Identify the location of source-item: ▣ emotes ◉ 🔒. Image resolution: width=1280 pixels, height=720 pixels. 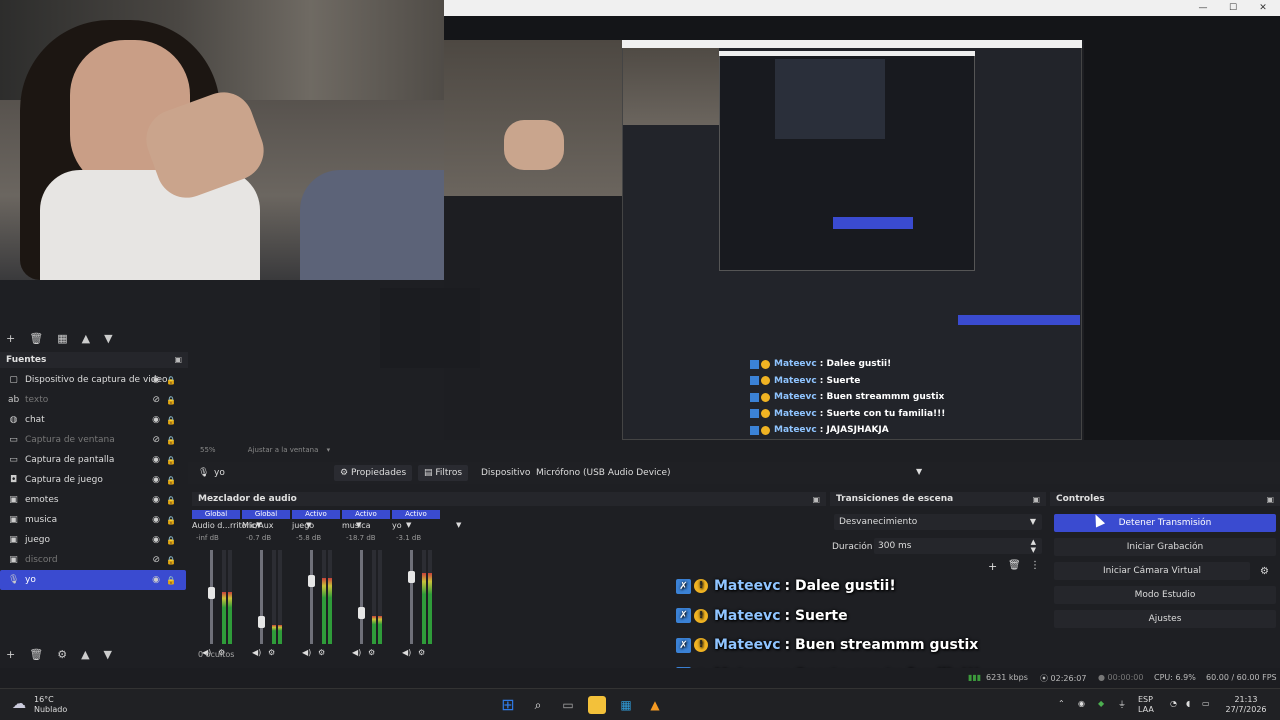
(93, 500).